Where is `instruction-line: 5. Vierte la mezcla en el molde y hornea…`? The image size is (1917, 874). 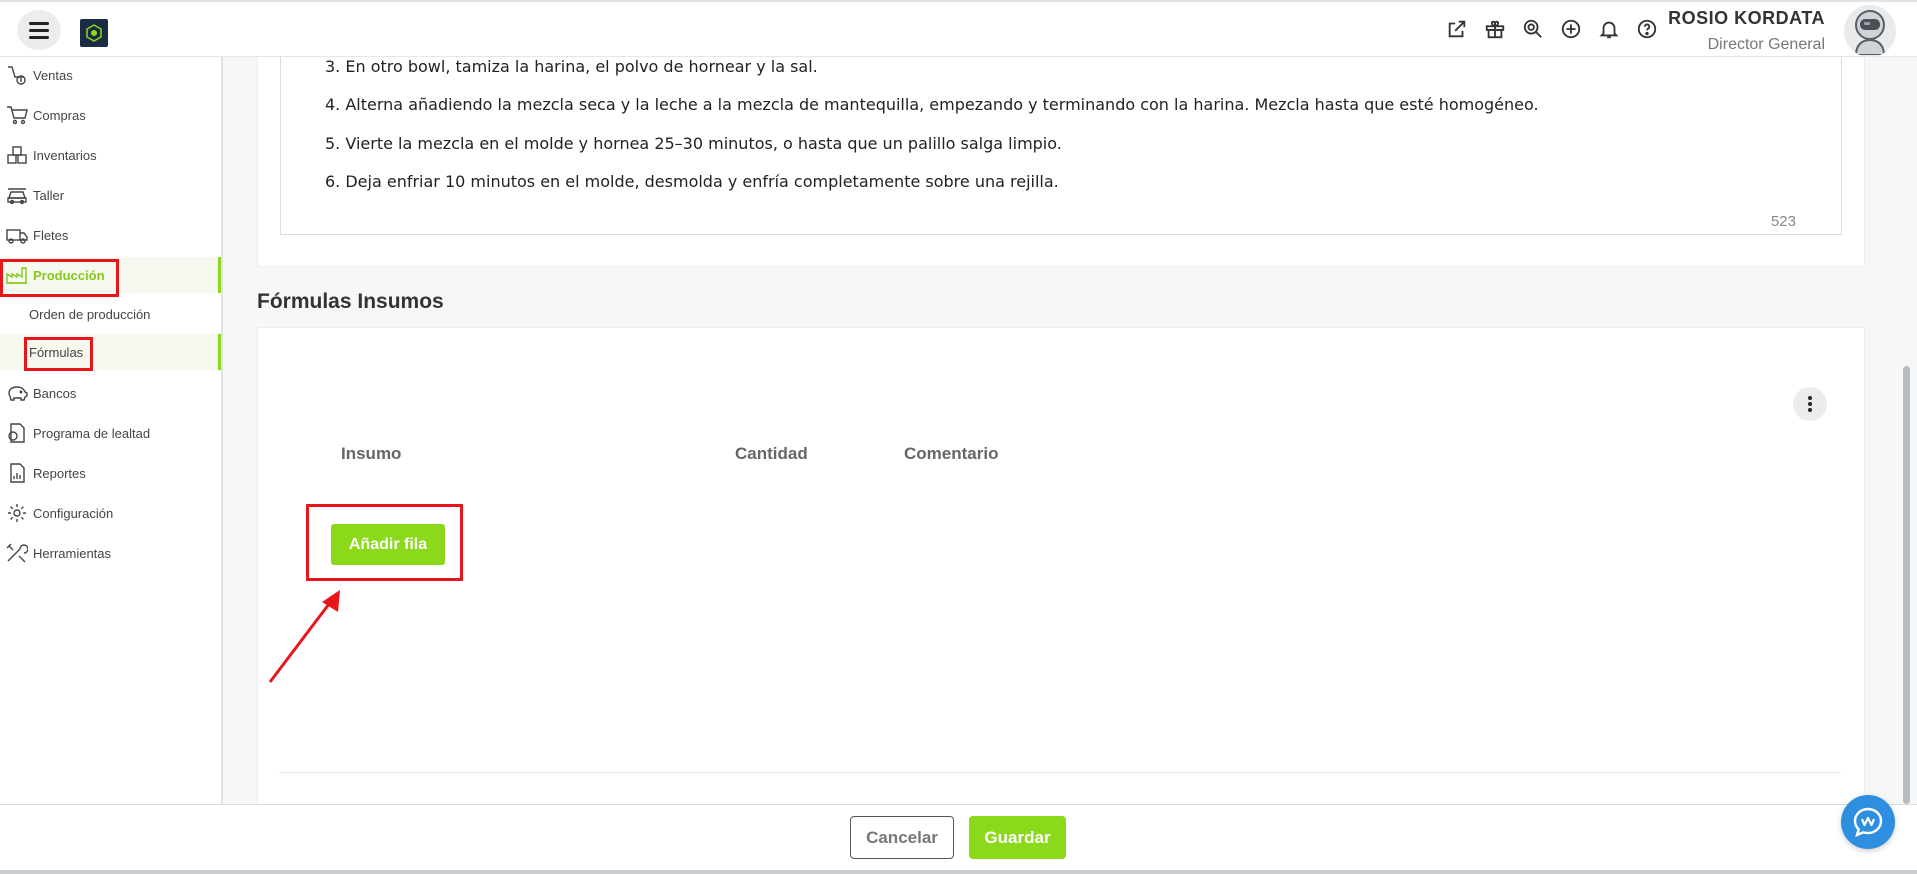 instruction-line: 5. Vierte la mezcla en el molde y hornea… is located at coordinates (693, 143).